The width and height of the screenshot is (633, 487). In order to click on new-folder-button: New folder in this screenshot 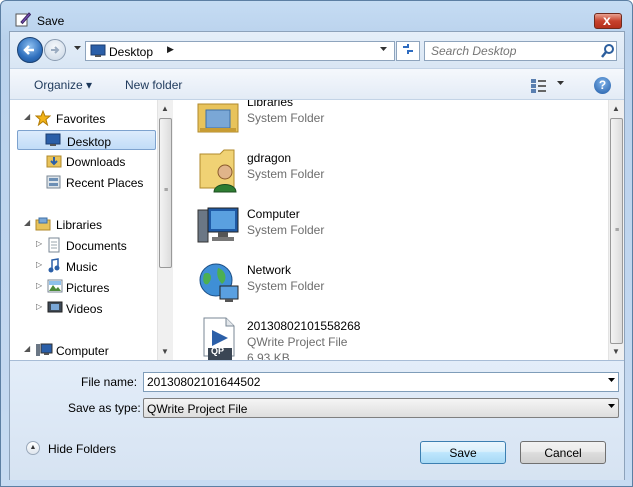, I will do `click(153, 85)`.